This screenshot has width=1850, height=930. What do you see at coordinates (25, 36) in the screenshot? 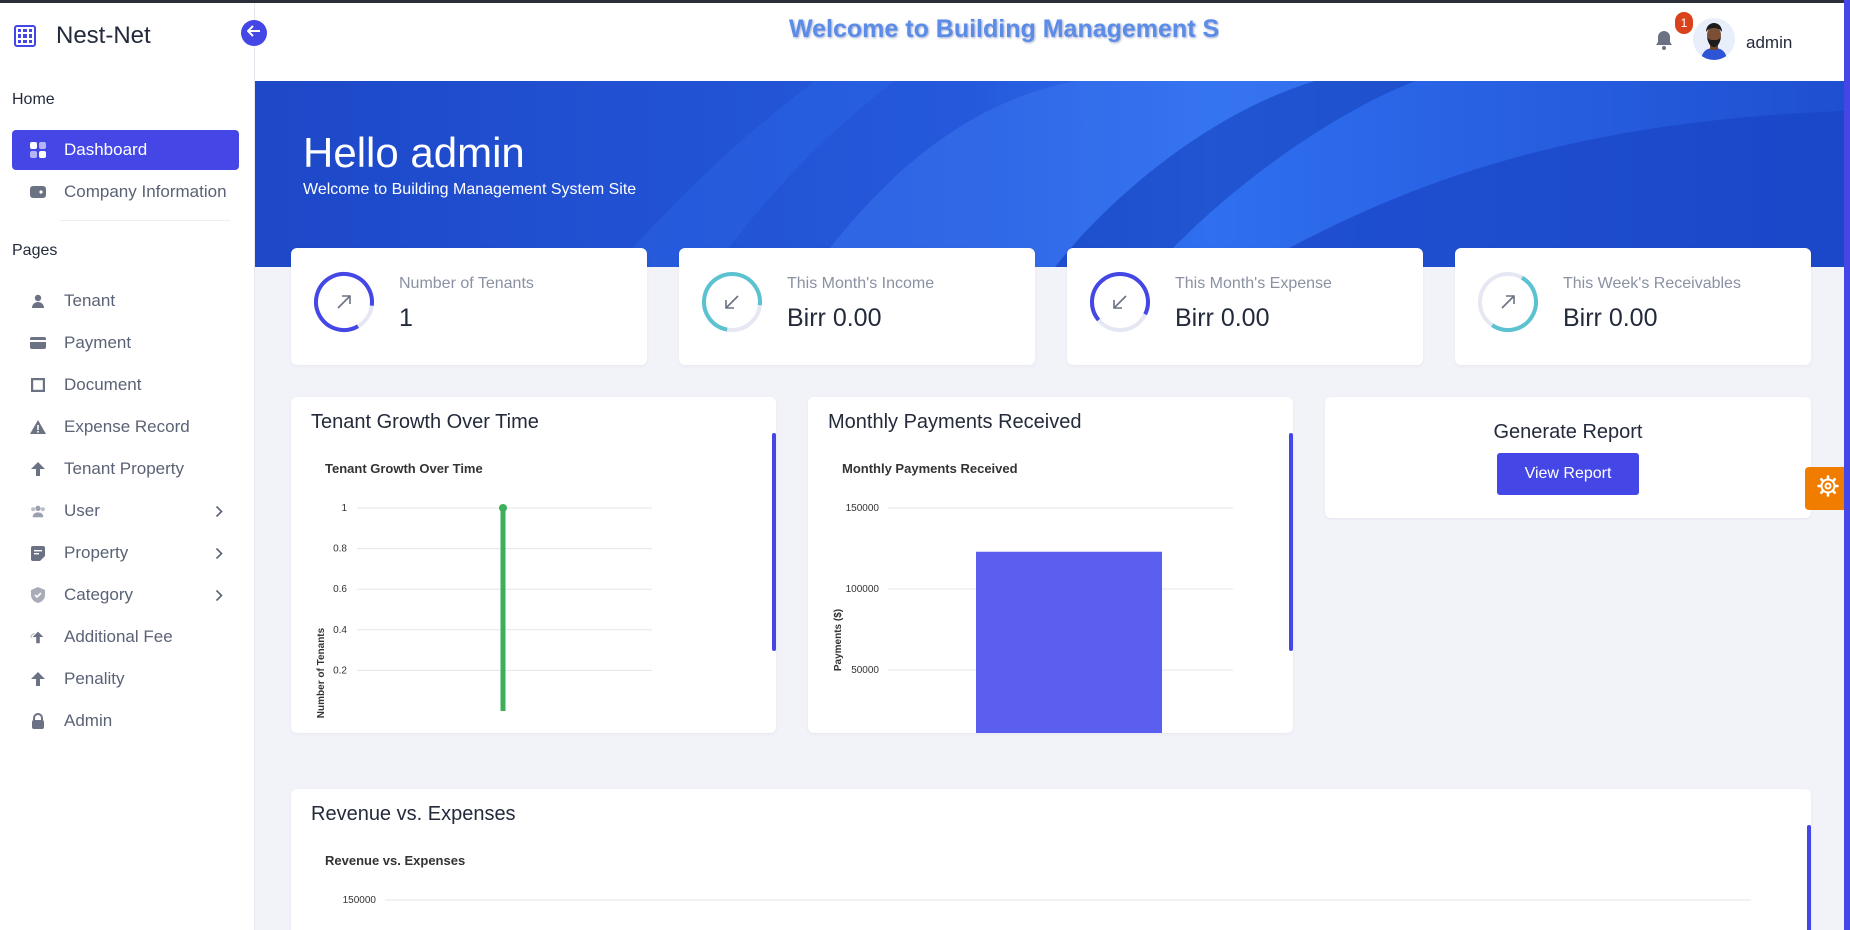
I see `grid-icon` at bounding box center [25, 36].